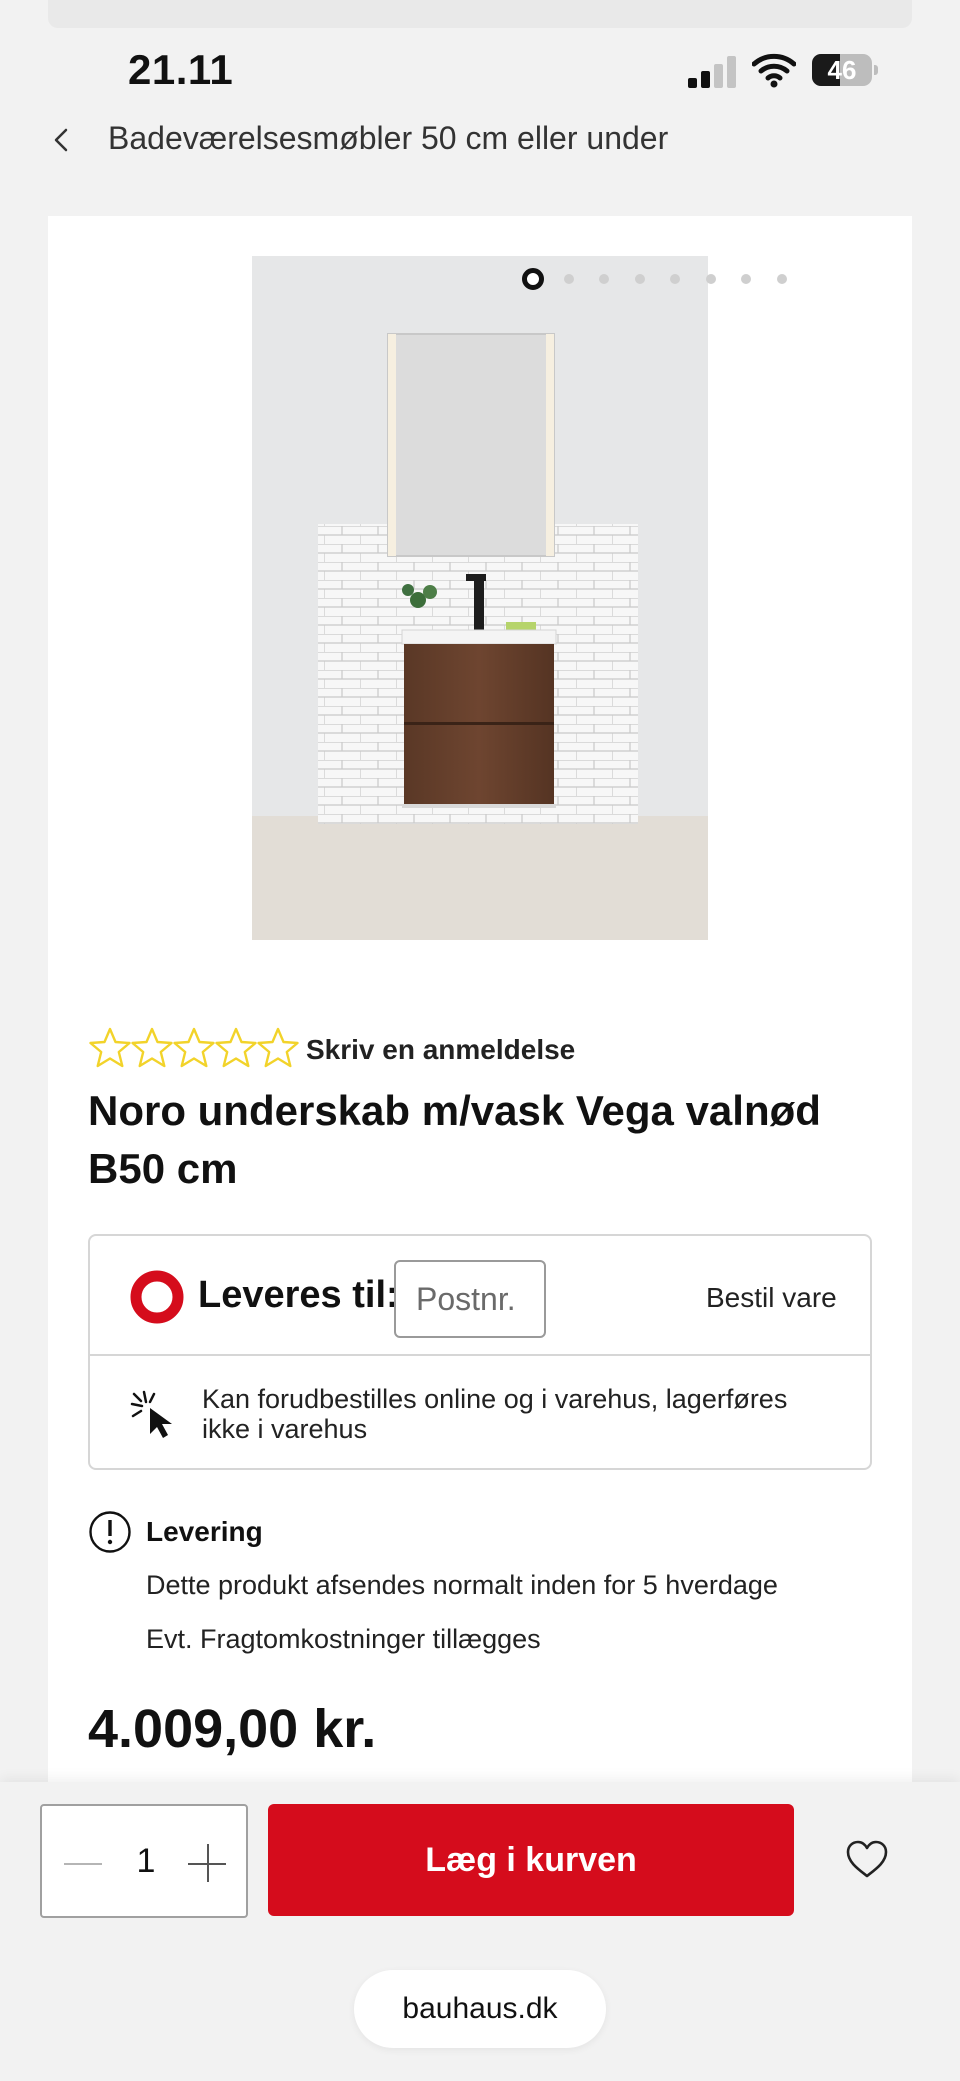 Image resolution: width=960 pixels, height=2081 pixels. I want to click on product-title: Noro underskab m/vask Vega valnød B50 cm, so click(454, 1139).